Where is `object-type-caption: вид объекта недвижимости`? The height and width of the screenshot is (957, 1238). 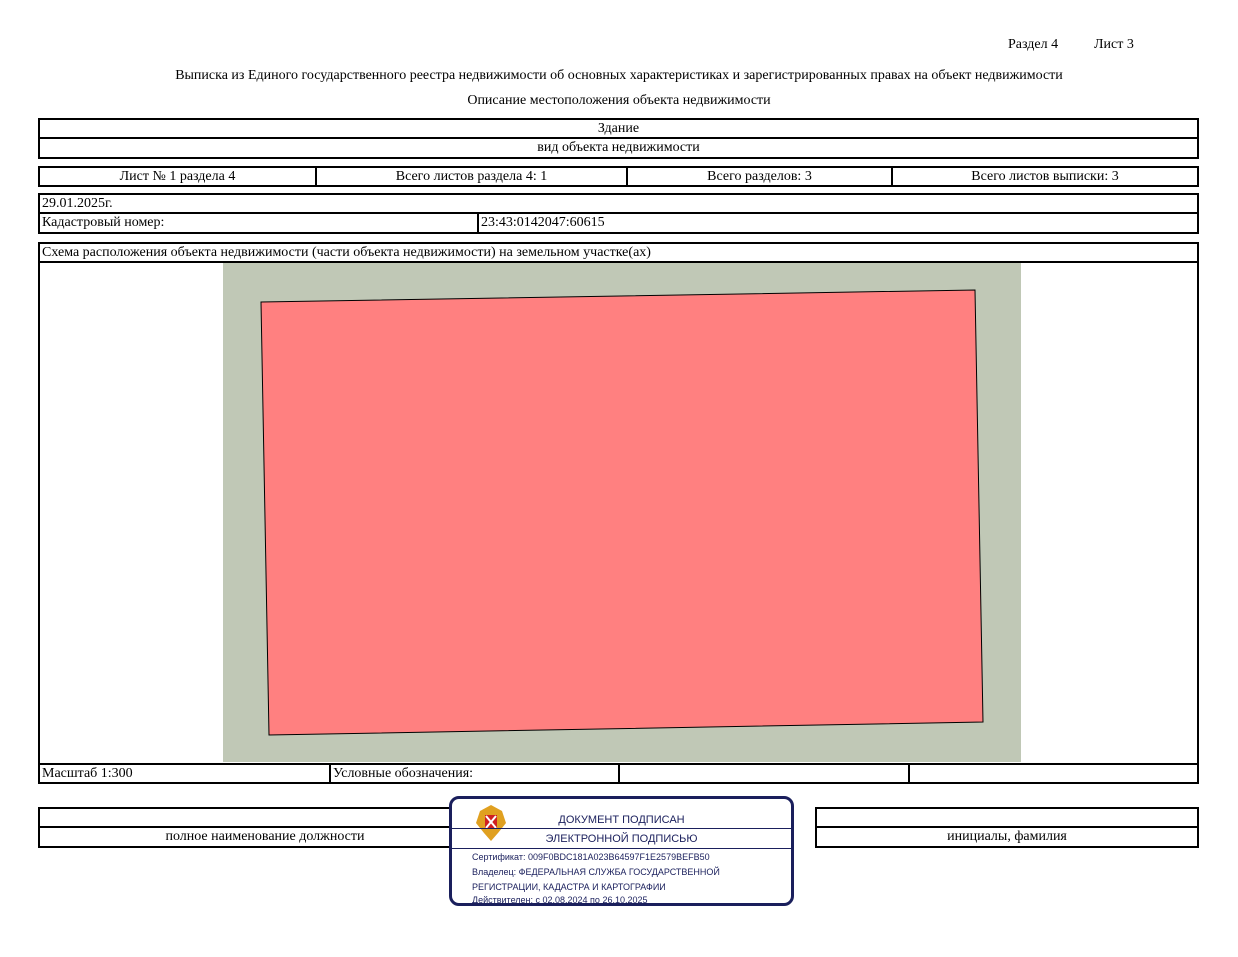
object-type-caption: вид объекта недвижимости is located at coordinates (618, 148).